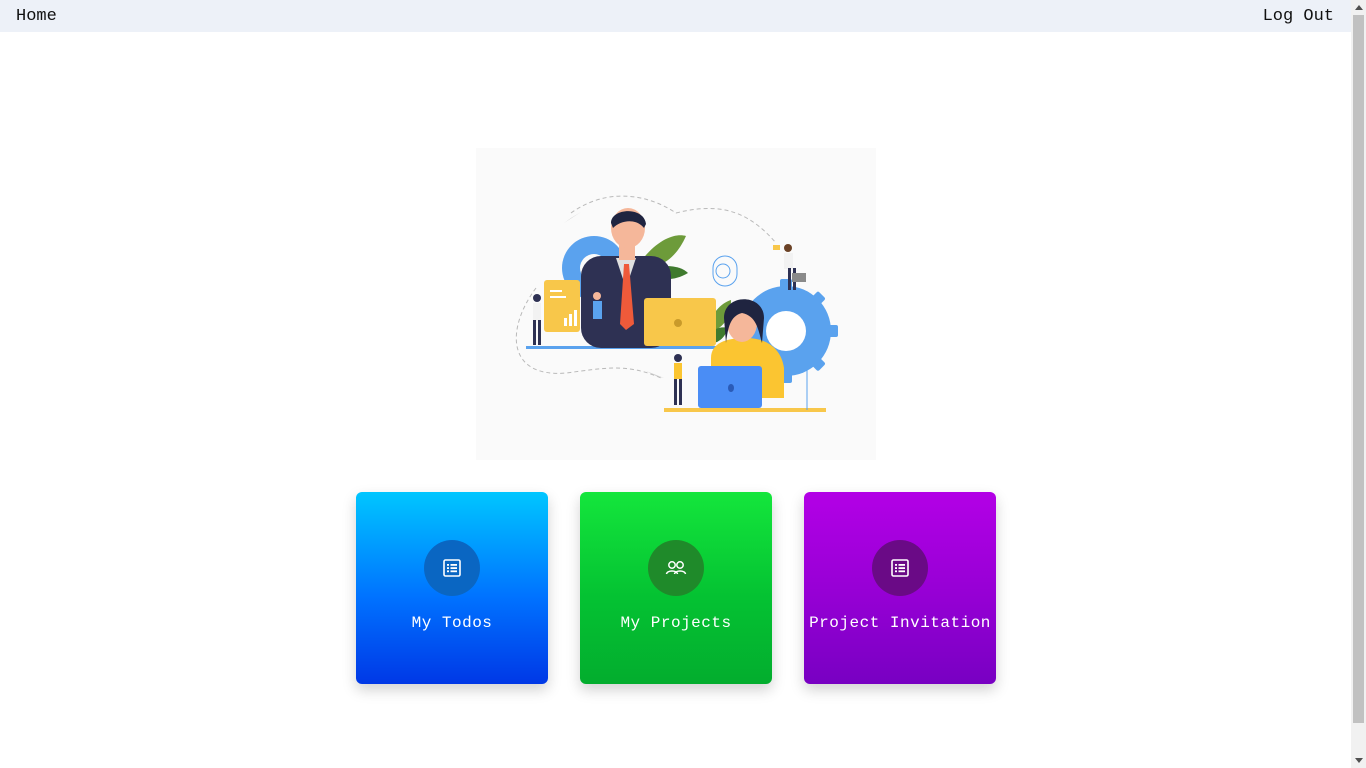  I want to click on project-invitation-card: Project Invitation, so click(900, 588).